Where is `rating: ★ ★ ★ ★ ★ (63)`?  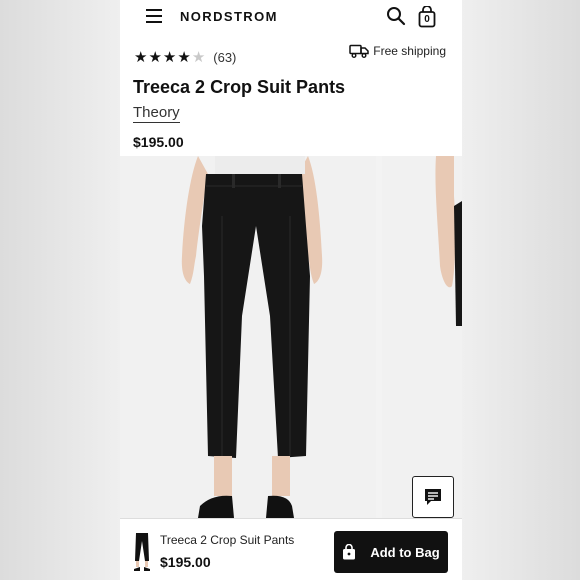 rating: ★ ★ ★ ★ ★ (63) is located at coordinates (185, 57).